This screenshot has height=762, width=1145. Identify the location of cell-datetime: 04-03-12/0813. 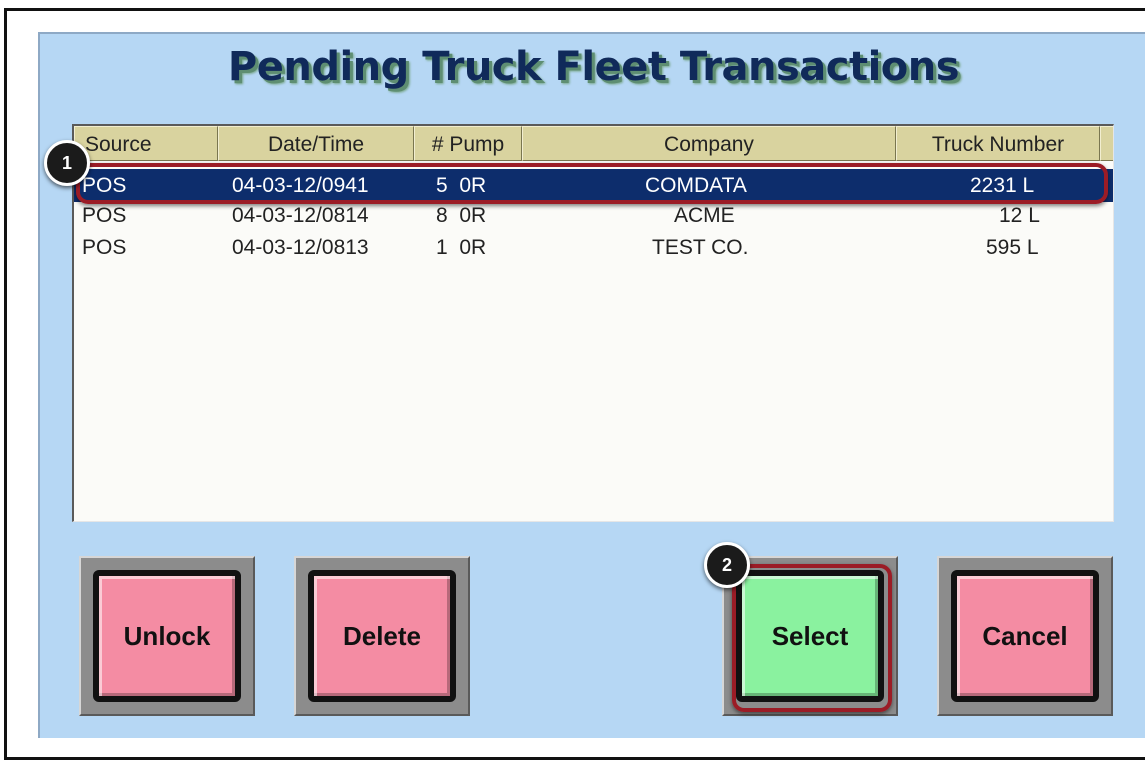
(300, 247).